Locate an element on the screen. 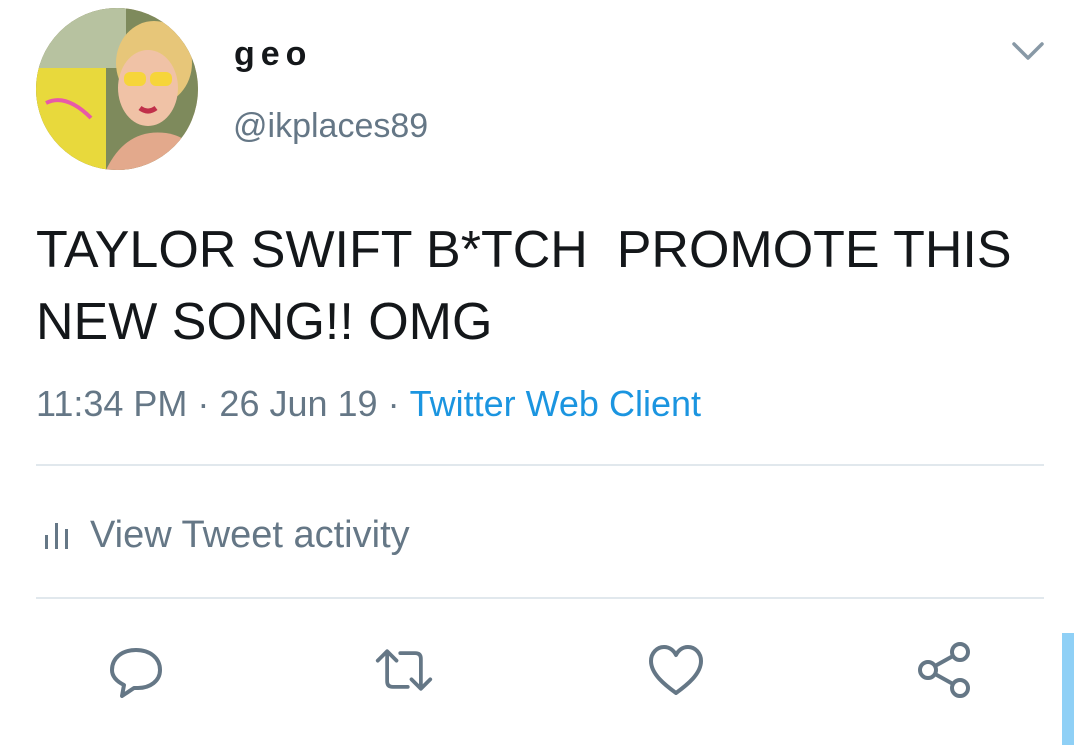 The height and width of the screenshot is (745, 1080). speech-bubble-icon is located at coordinates (136, 673).